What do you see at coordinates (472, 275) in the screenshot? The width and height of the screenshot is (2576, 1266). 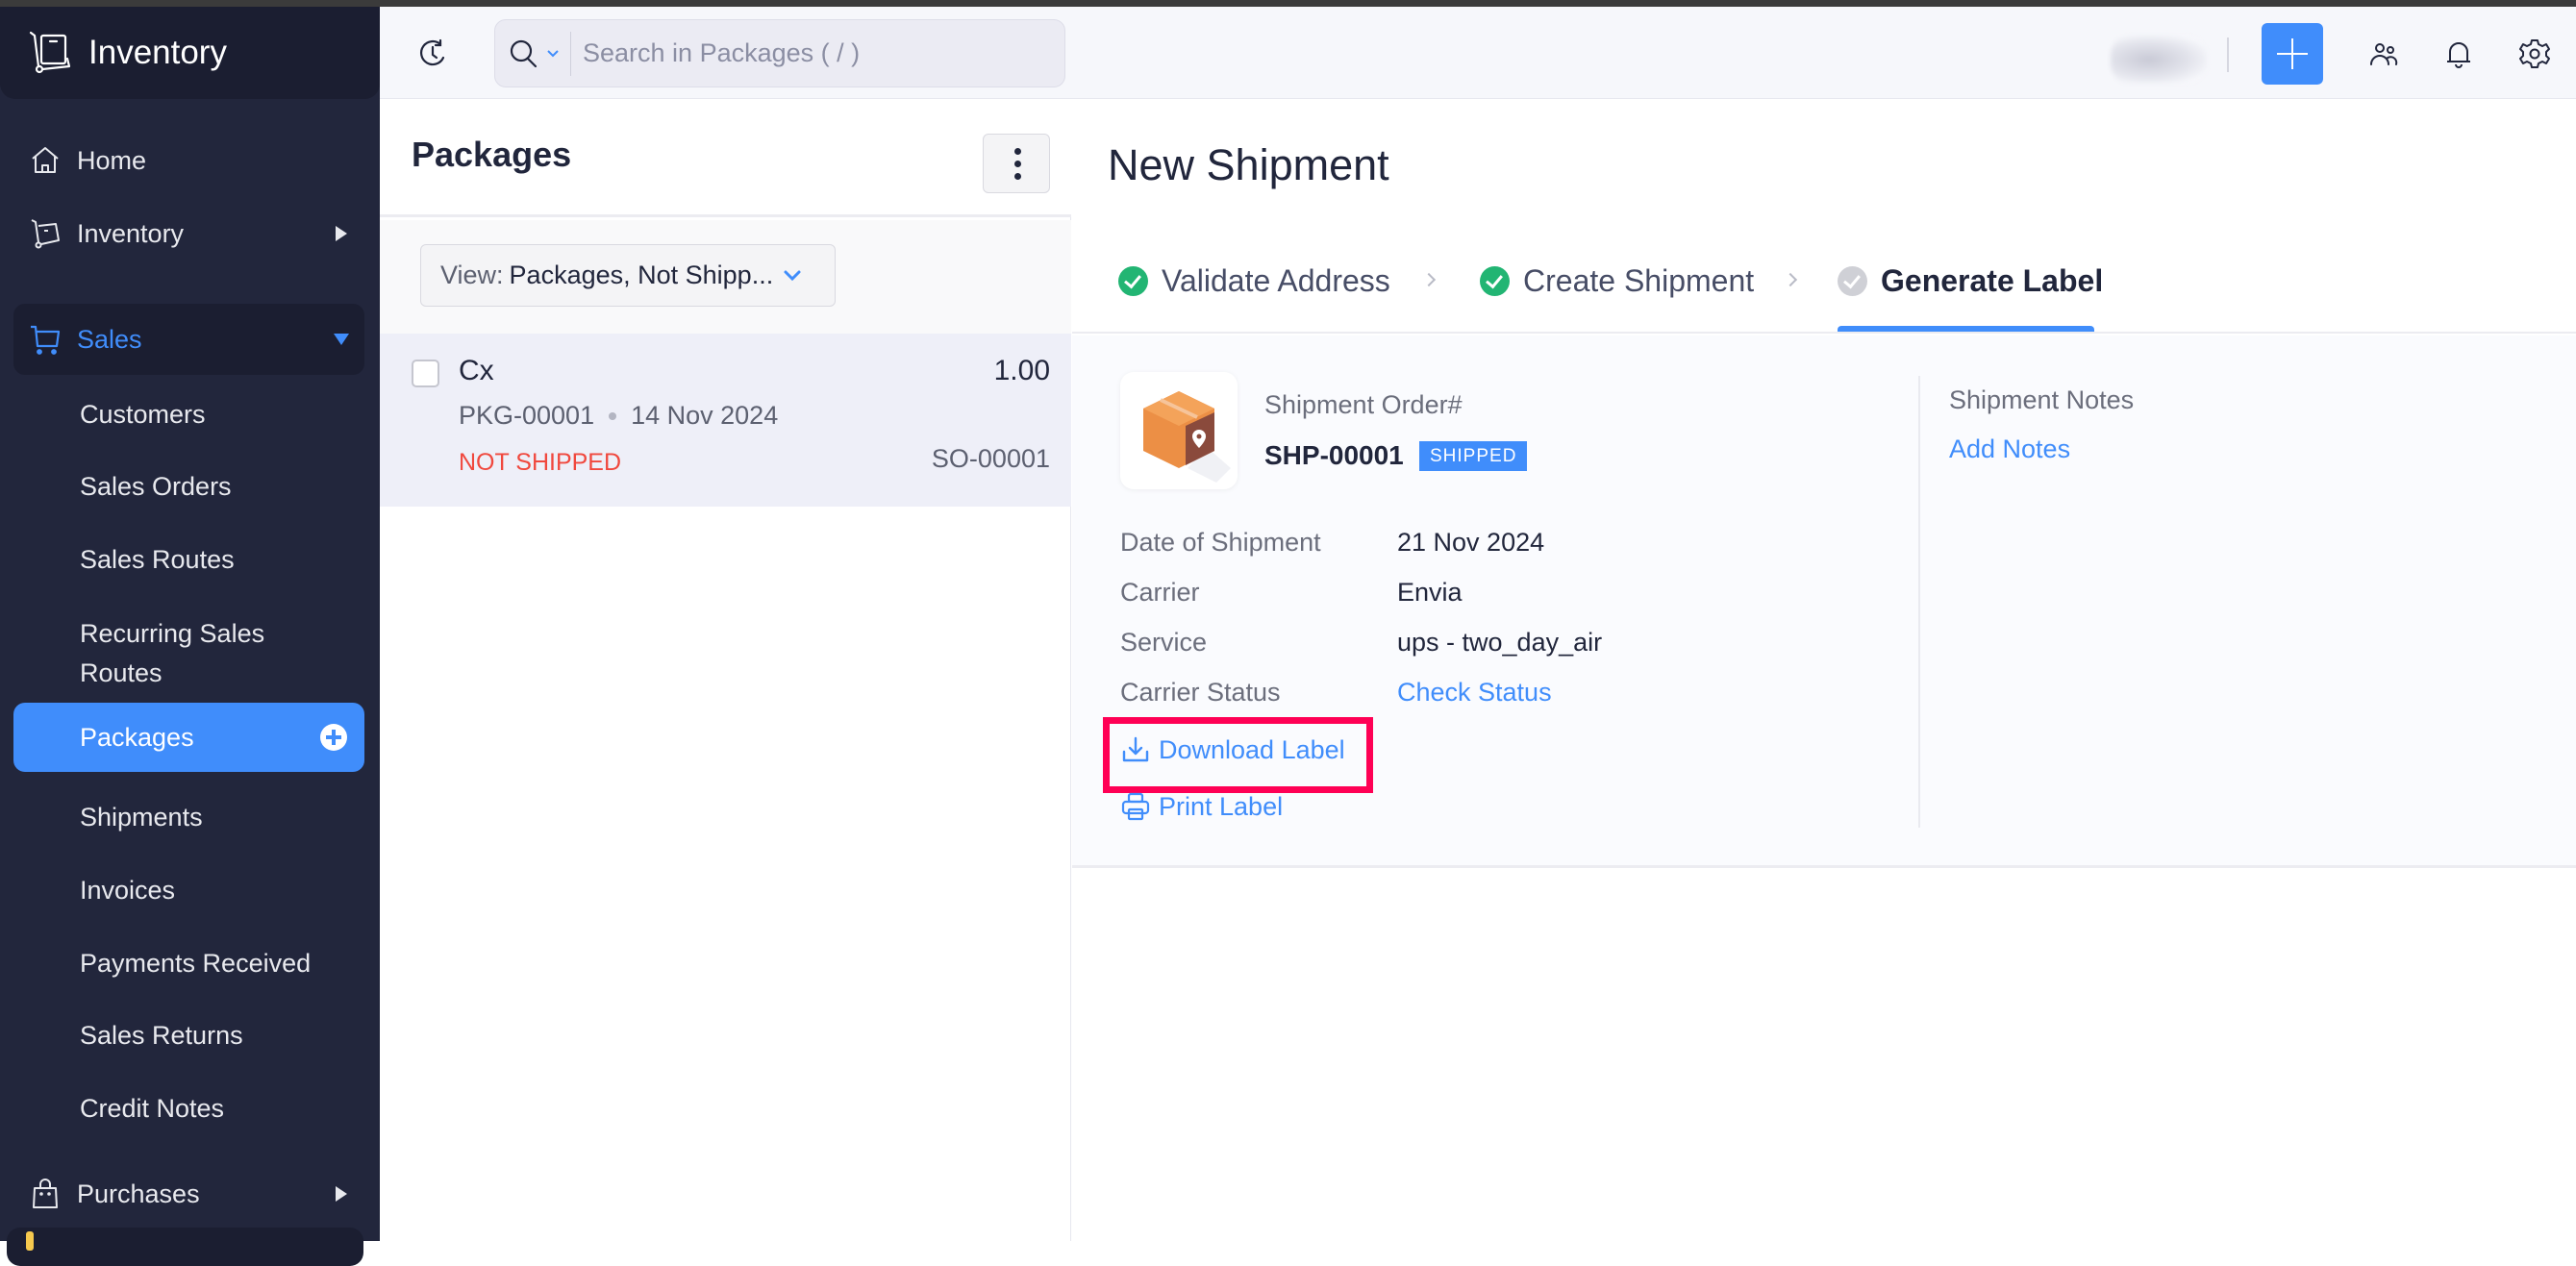 I see `view-label: View:` at bounding box center [472, 275].